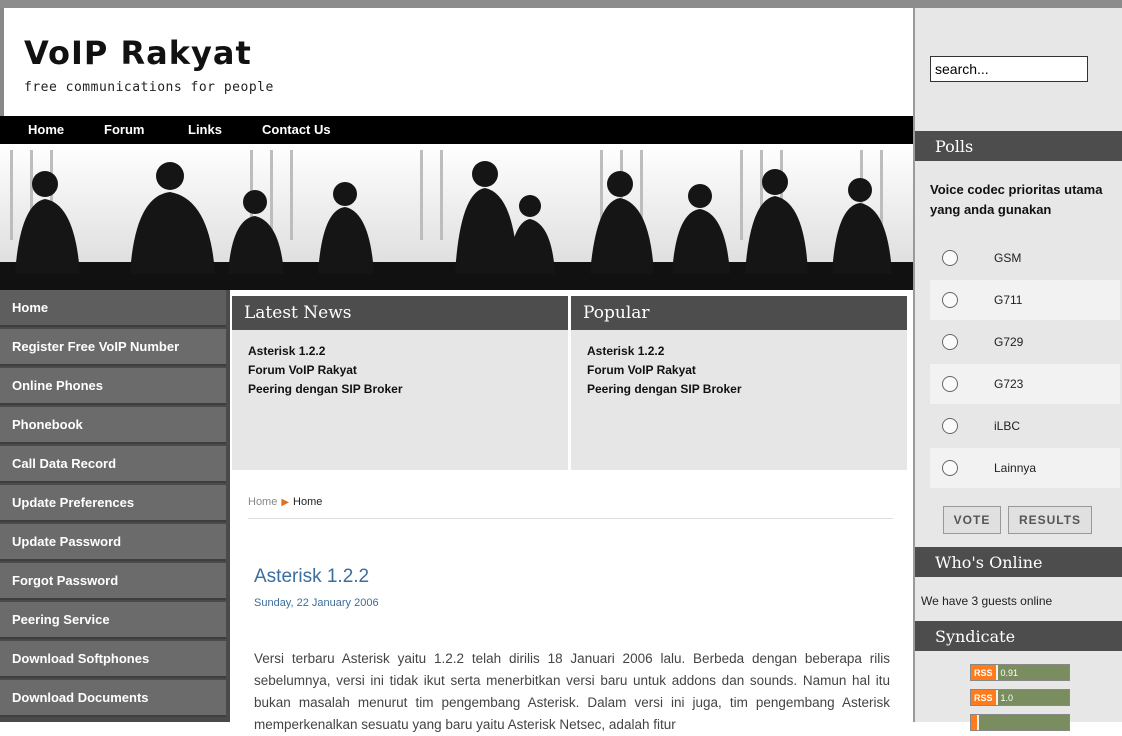  Describe the element at coordinates (46, 129) in the screenshot. I see `topnav-home-link: Home` at that location.